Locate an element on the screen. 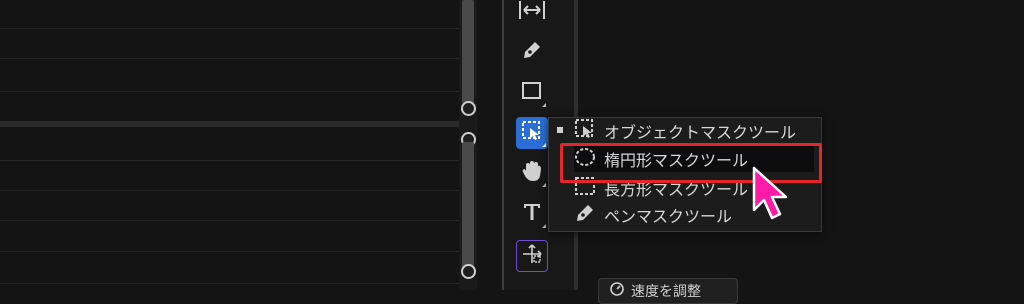 The width and height of the screenshot is (1024, 304). rectangle-tool-button is located at coordinates (532, 93).